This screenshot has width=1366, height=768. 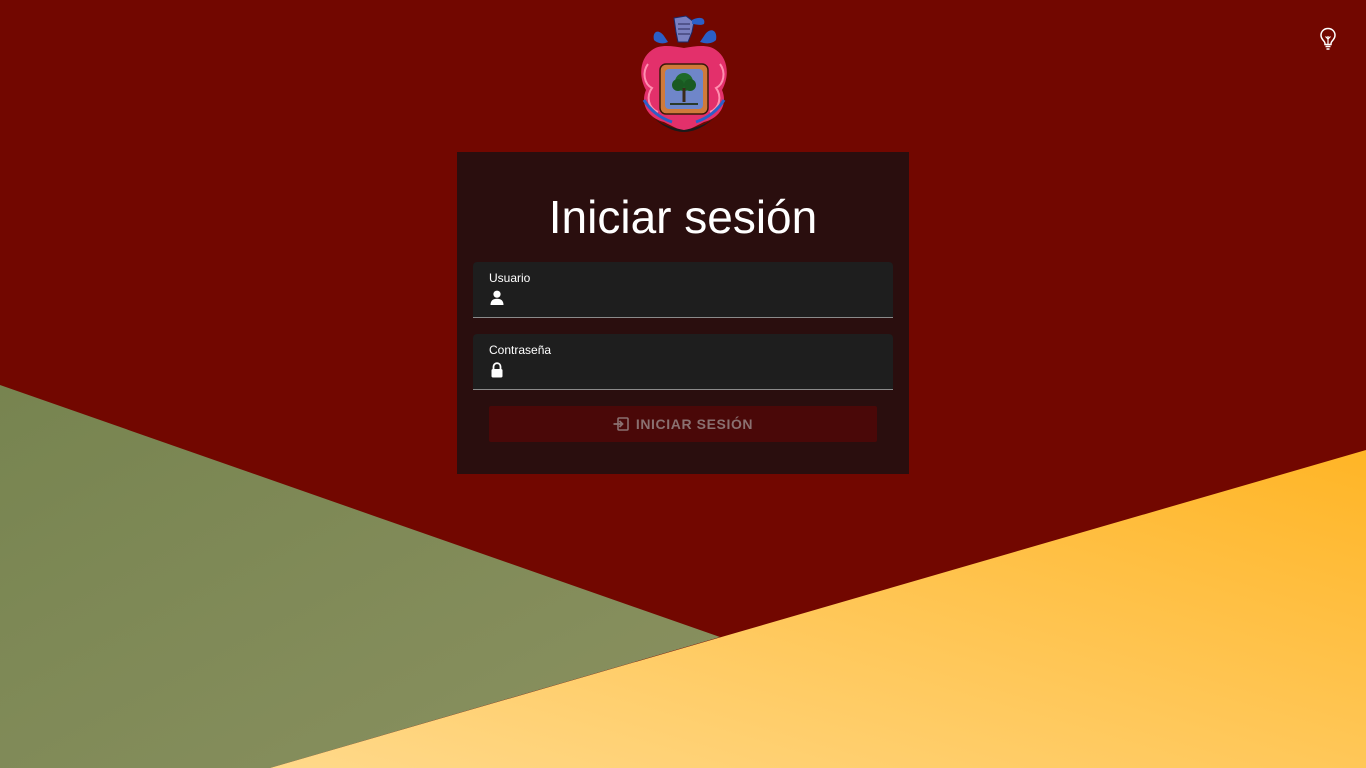 I want to click on theme-toggle-button, so click(x=1328, y=39).